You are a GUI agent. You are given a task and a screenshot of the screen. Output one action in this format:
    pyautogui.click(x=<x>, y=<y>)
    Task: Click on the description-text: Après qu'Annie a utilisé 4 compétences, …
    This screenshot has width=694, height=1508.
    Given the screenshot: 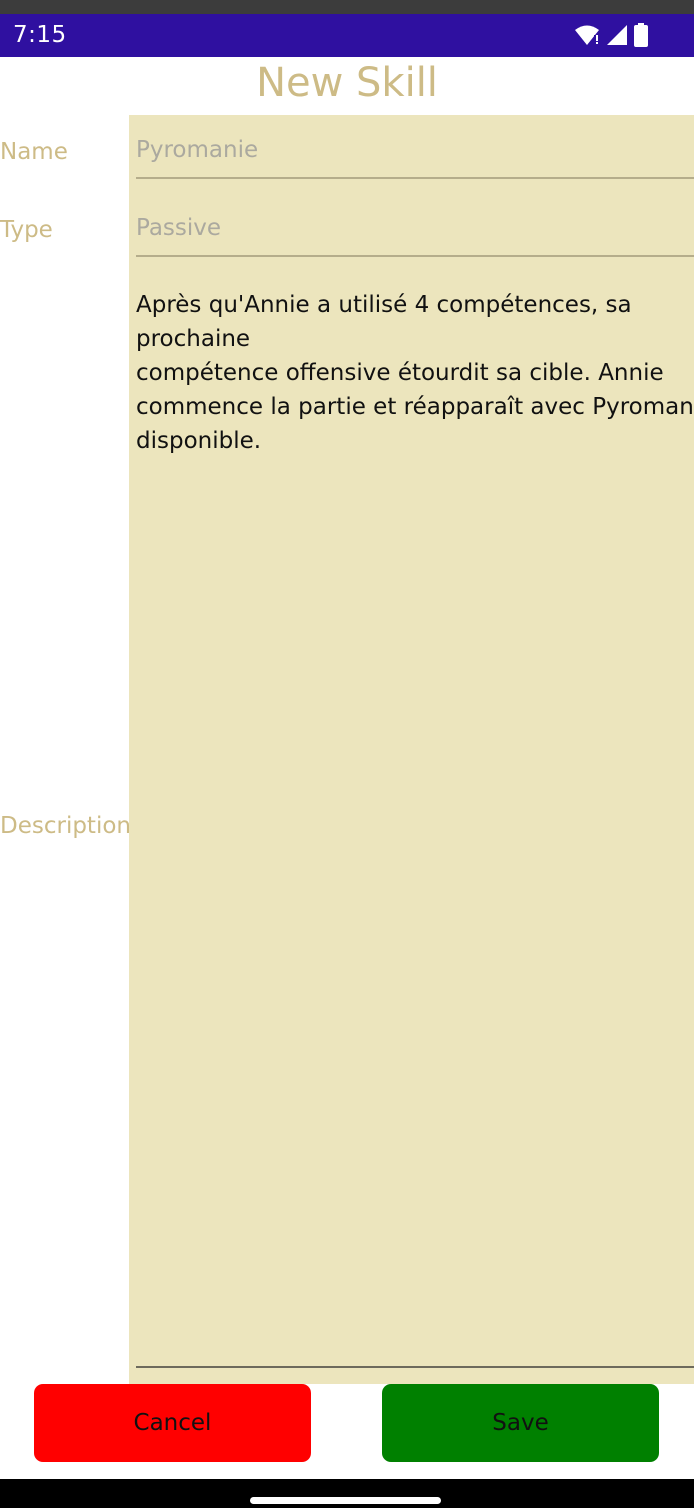 What is the action you would take?
    pyautogui.click(x=415, y=373)
    